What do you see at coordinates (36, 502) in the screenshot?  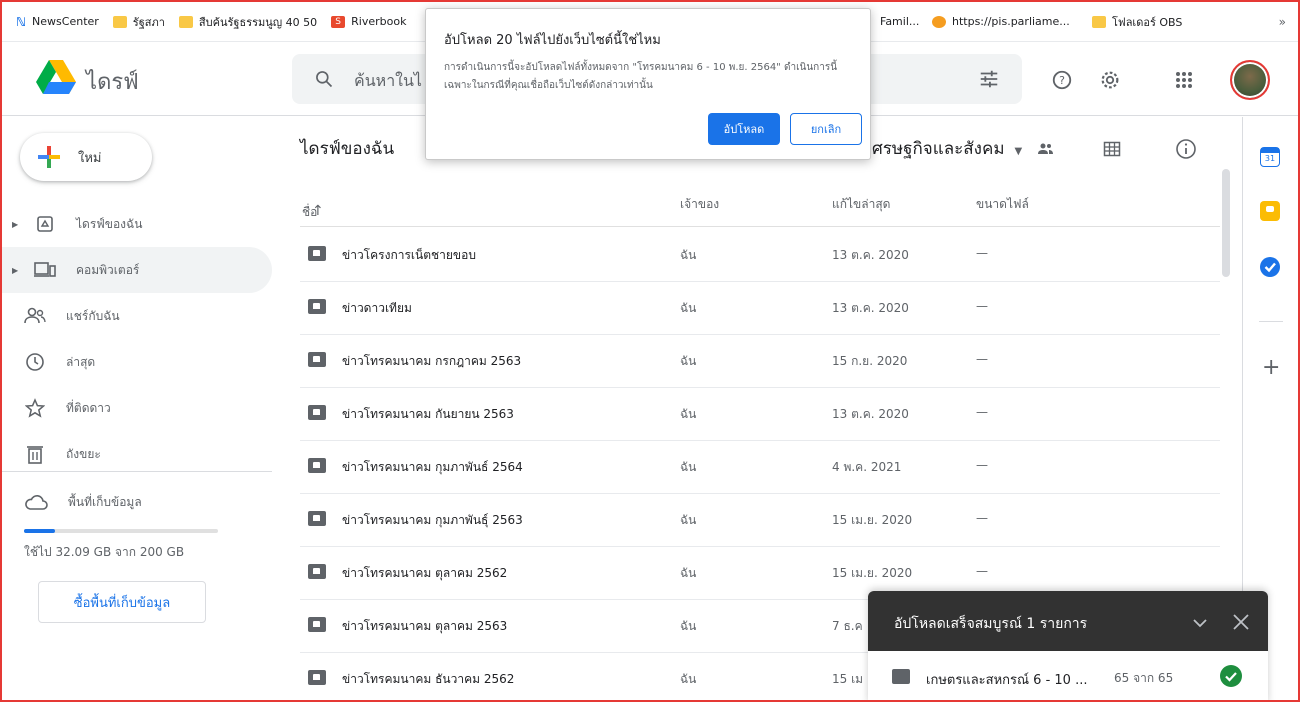 I see `cloud-icon` at bounding box center [36, 502].